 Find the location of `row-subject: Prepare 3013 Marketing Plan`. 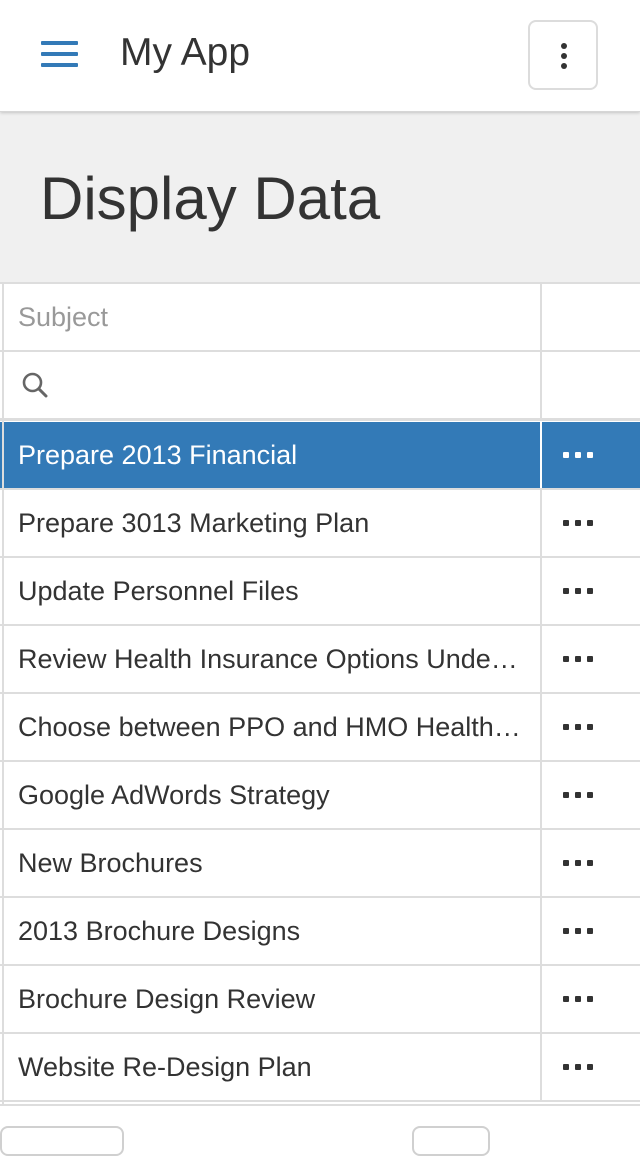

row-subject: Prepare 3013 Marketing Plan is located at coordinates (194, 523).